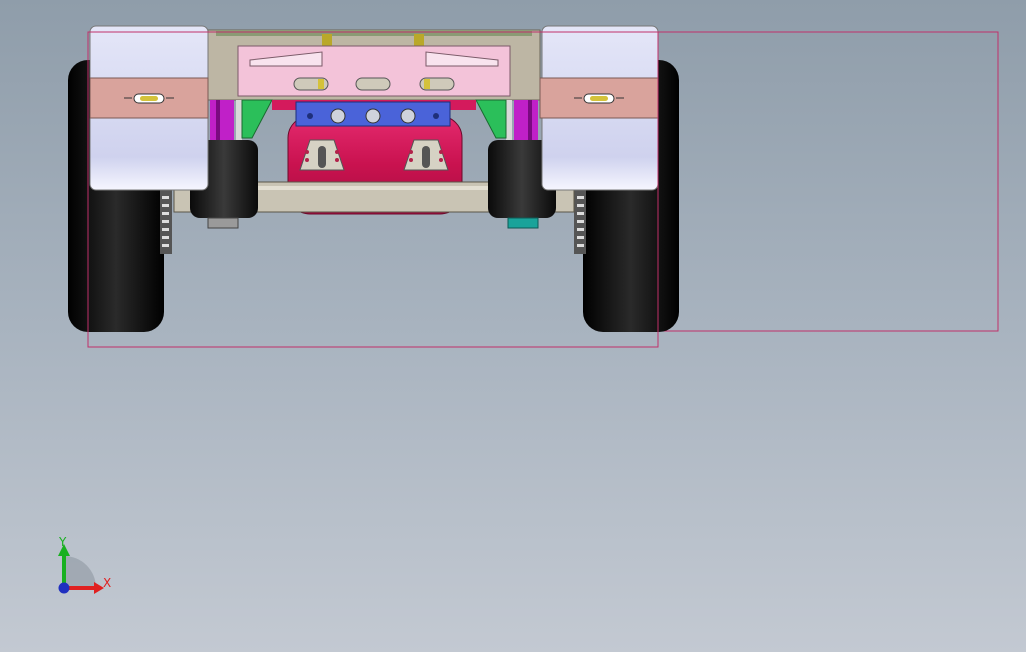  What do you see at coordinates (62, 542) in the screenshot?
I see `y-axis-label: Y` at bounding box center [62, 542].